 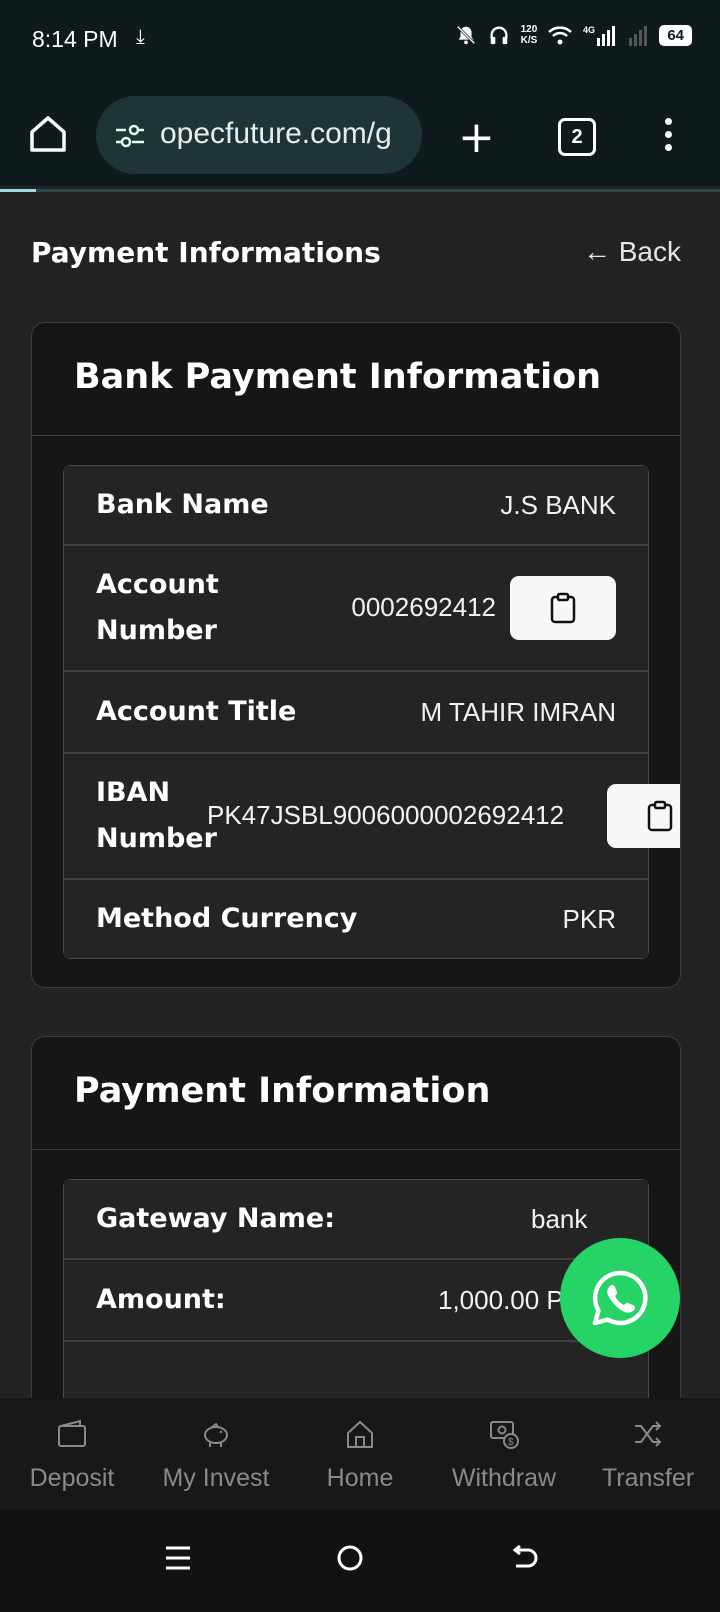 What do you see at coordinates (216, 1434) in the screenshot?
I see `piggy-bank-icon` at bounding box center [216, 1434].